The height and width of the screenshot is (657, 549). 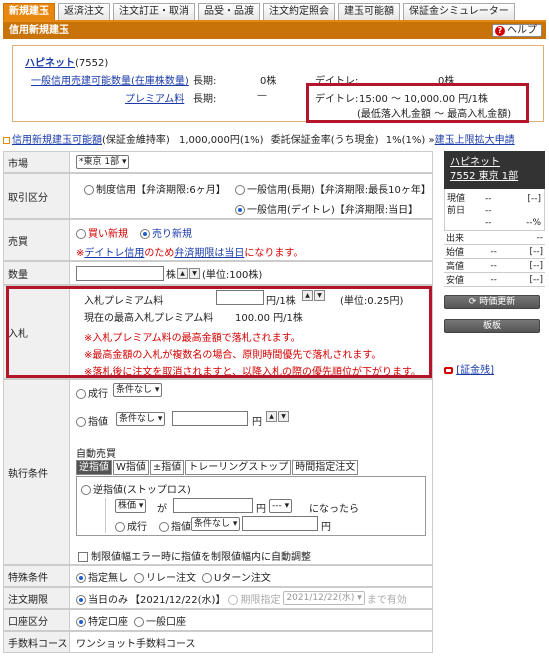 I want to click on subtab-trailing: トレーリングストップ, so click(x=238, y=467).